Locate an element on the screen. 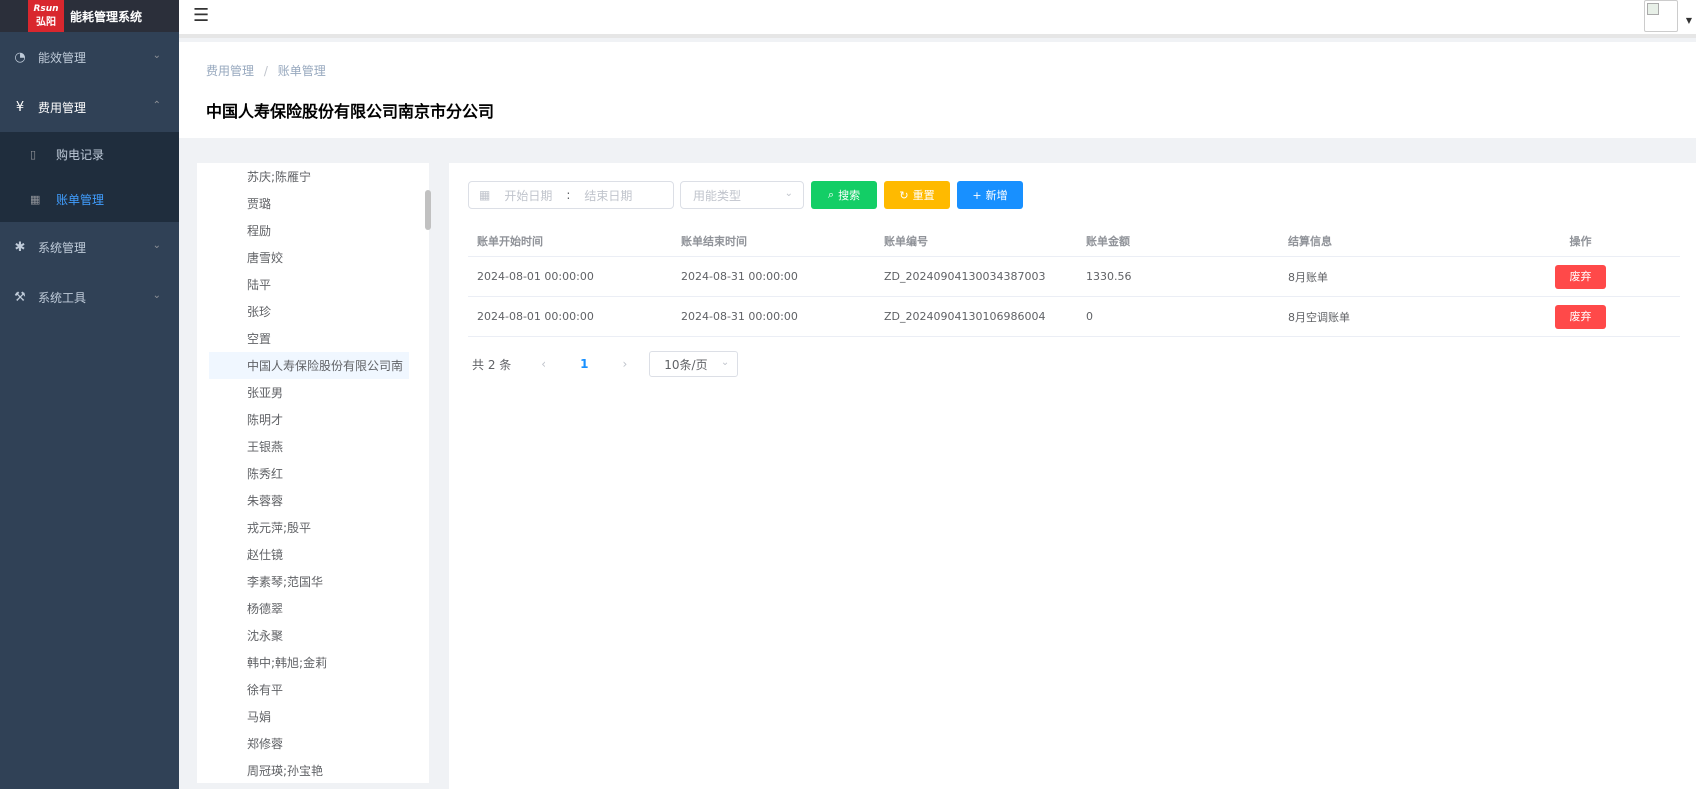 The height and width of the screenshot is (789, 1696). menu-label: 费用管理 is located at coordinates (62, 107).